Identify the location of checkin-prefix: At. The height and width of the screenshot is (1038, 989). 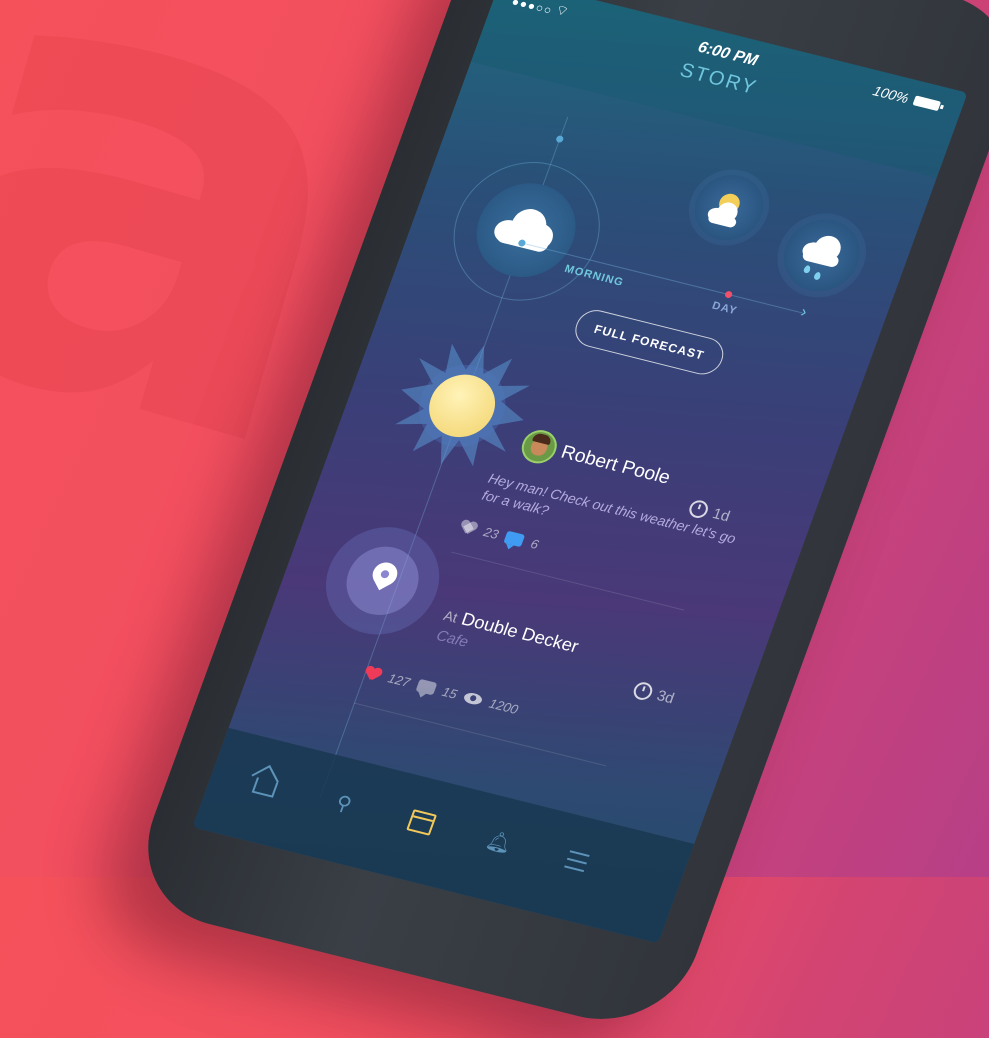
(450, 616).